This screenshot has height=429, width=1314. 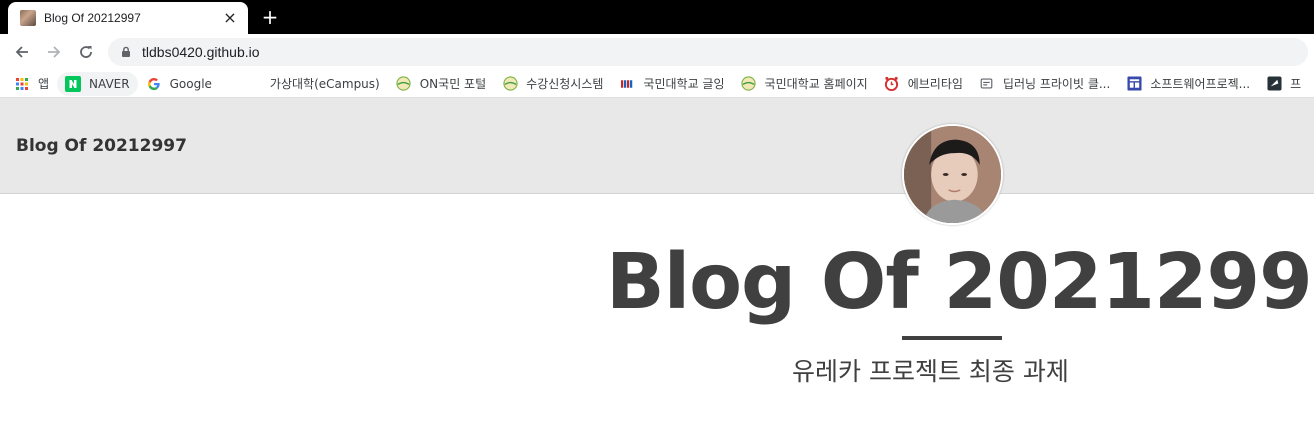 What do you see at coordinates (1296, 84) in the screenshot?
I see `bookmark-label: 프` at bounding box center [1296, 84].